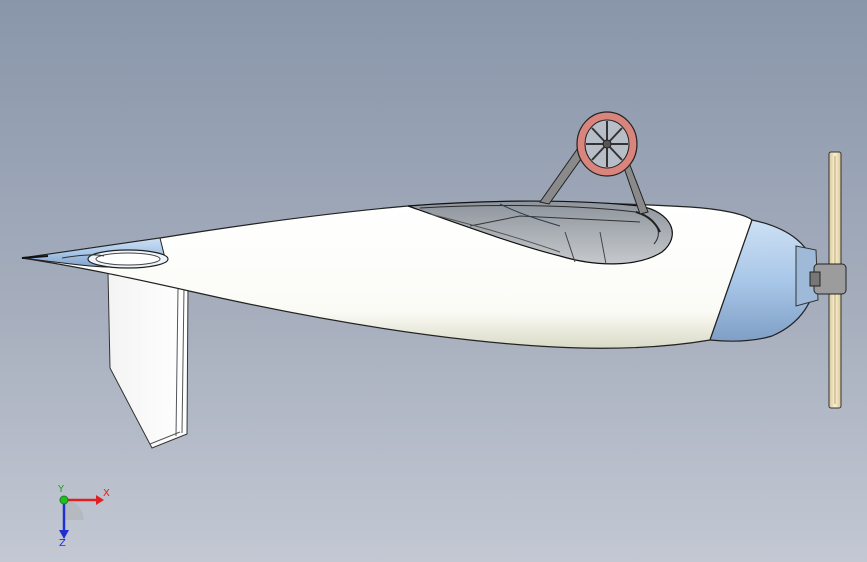 This screenshot has height=562, width=867. Describe the element at coordinates (148, 360) in the screenshot. I see `tail-fin` at that location.